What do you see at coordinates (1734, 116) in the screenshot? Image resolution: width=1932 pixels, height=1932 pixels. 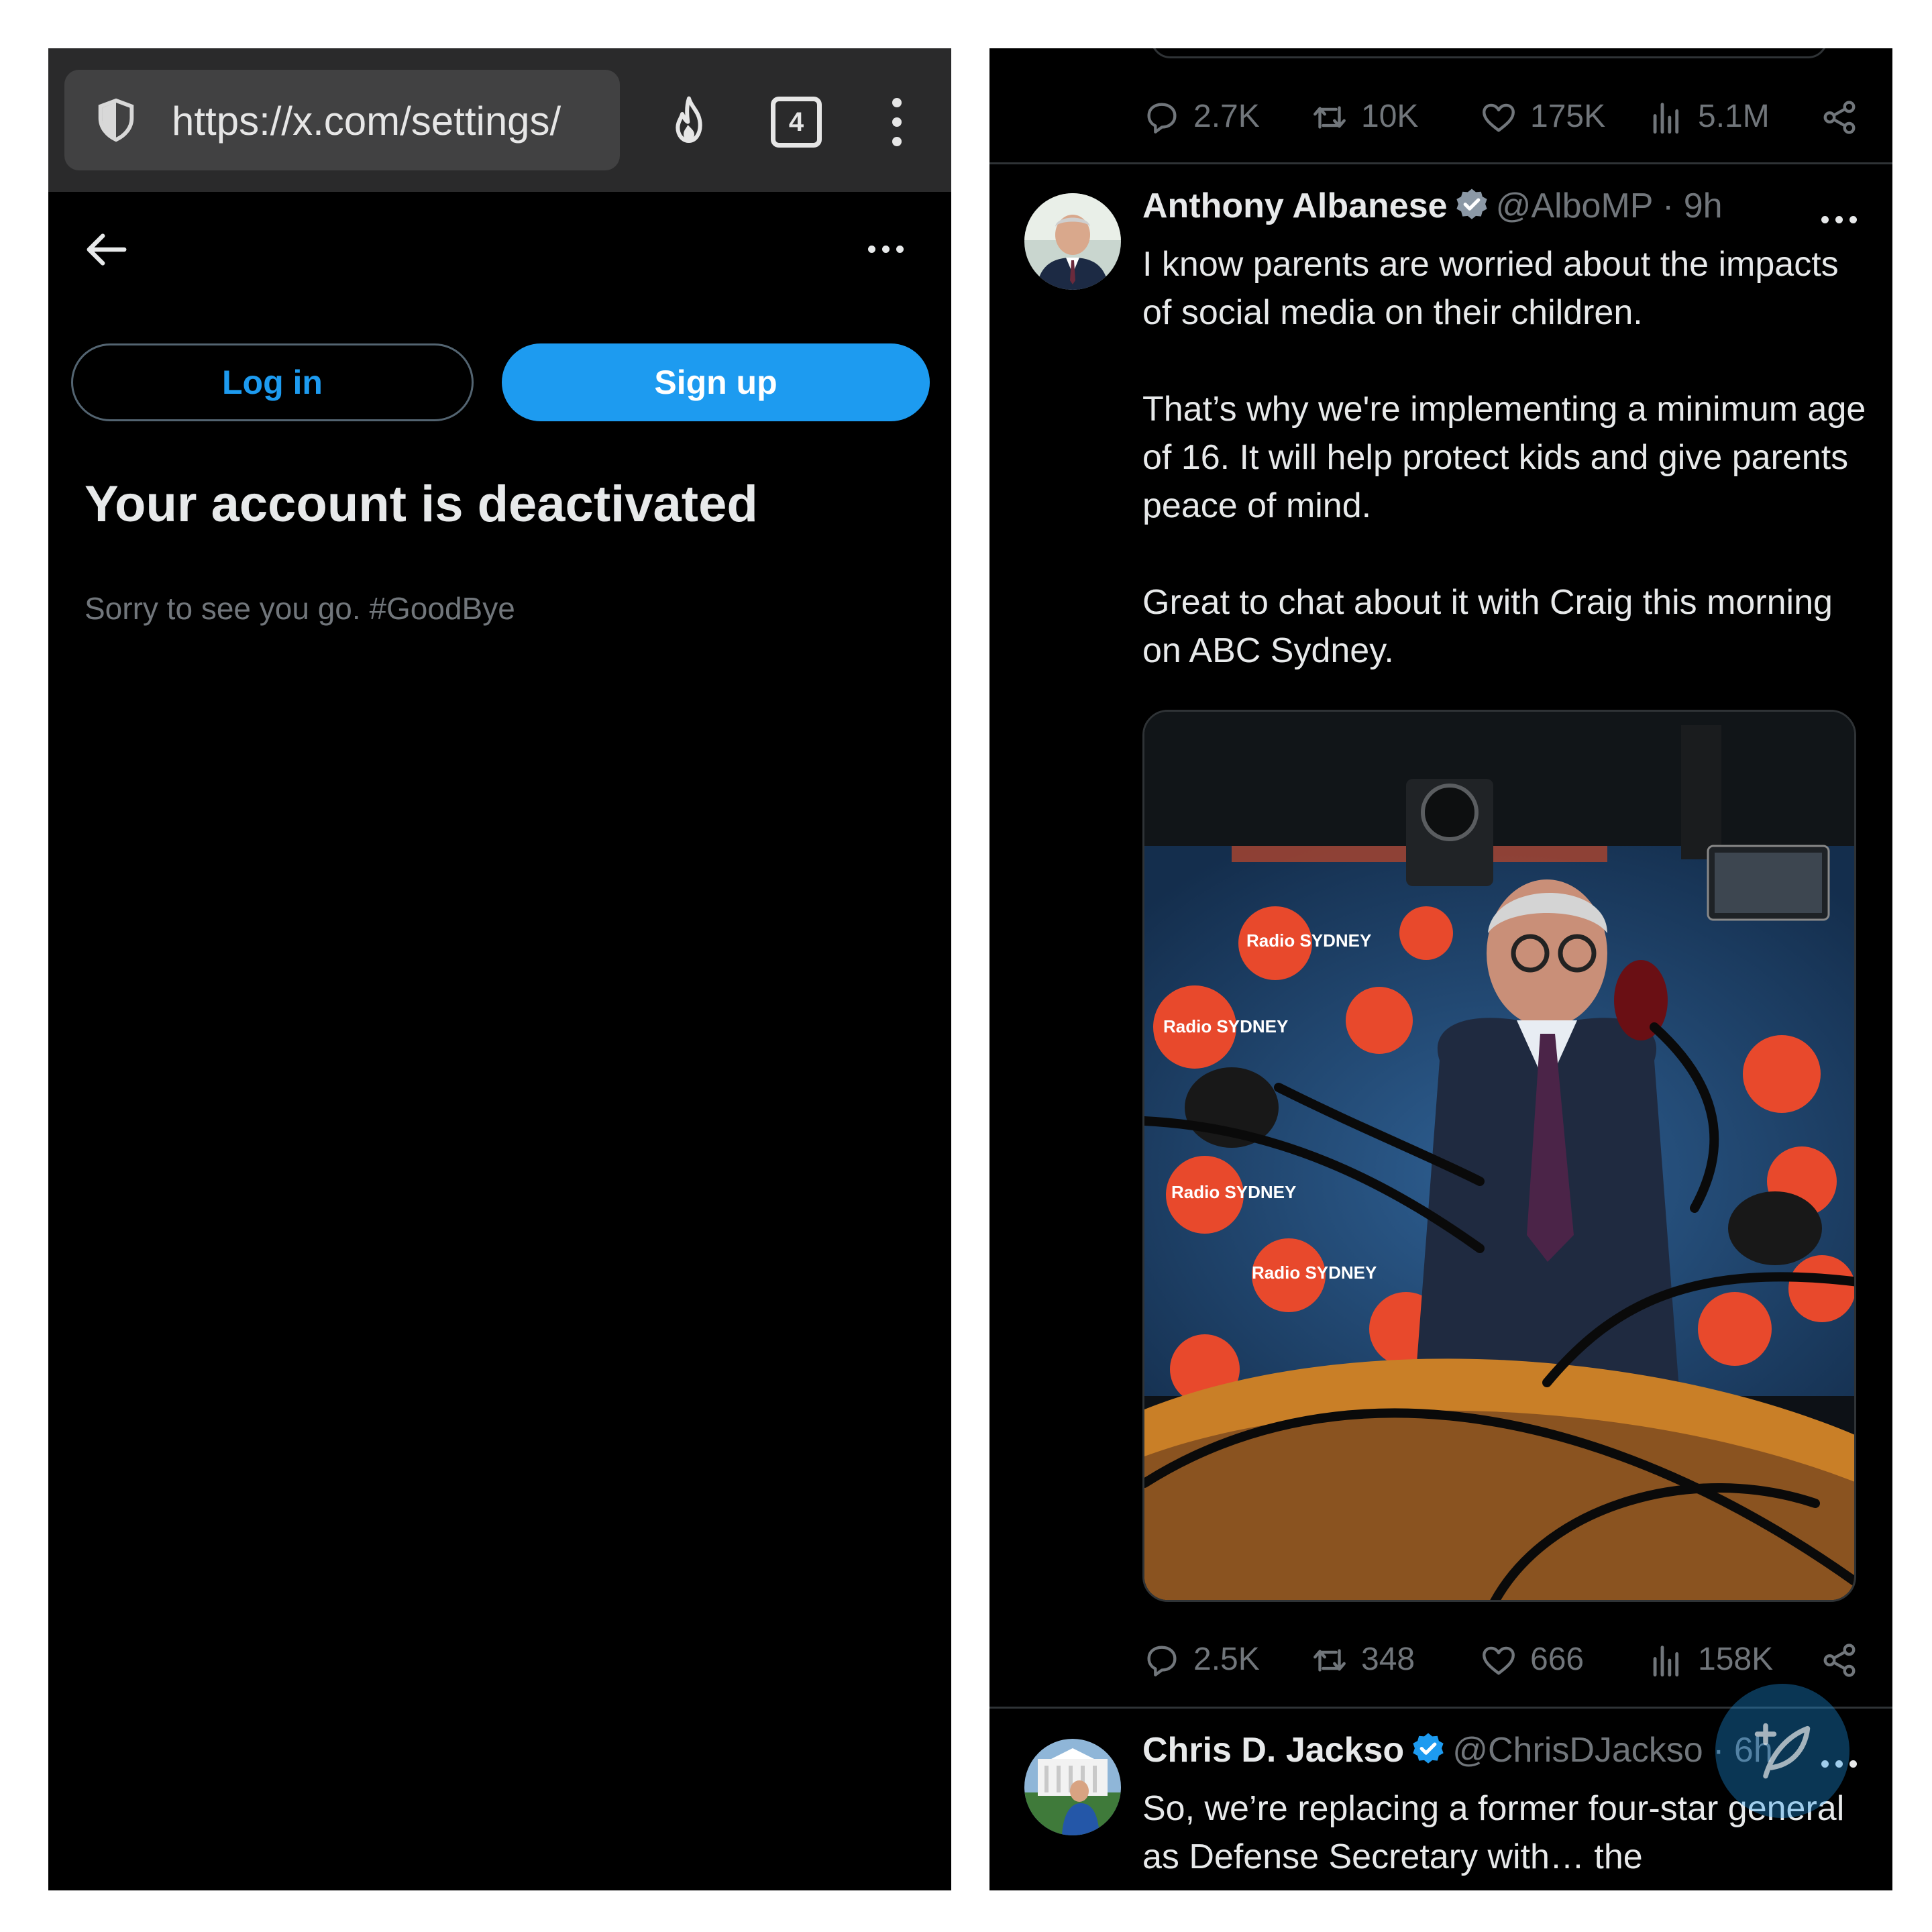 I see `views-count: 5.1M` at bounding box center [1734, 116].